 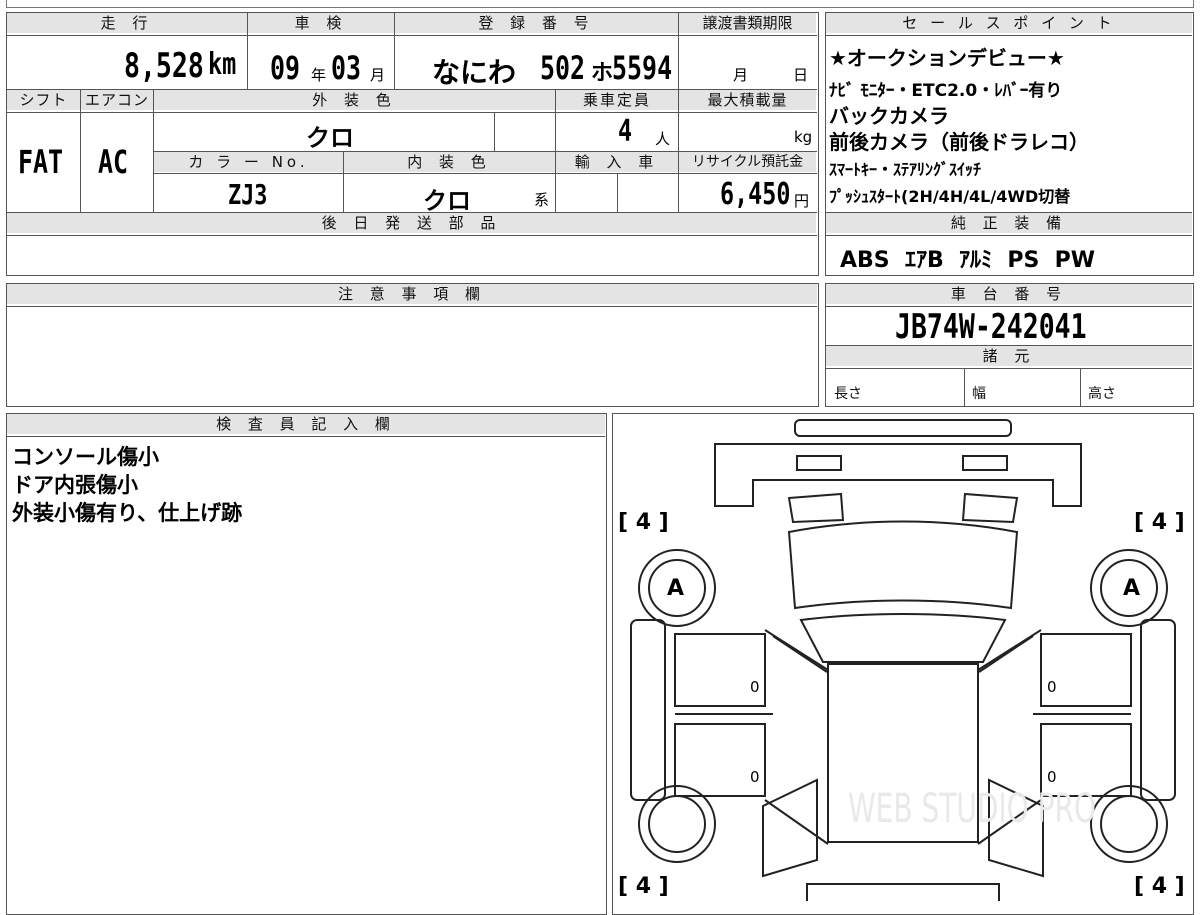 I want to click on capacity-unit: 人, so click(x=663, y=139).